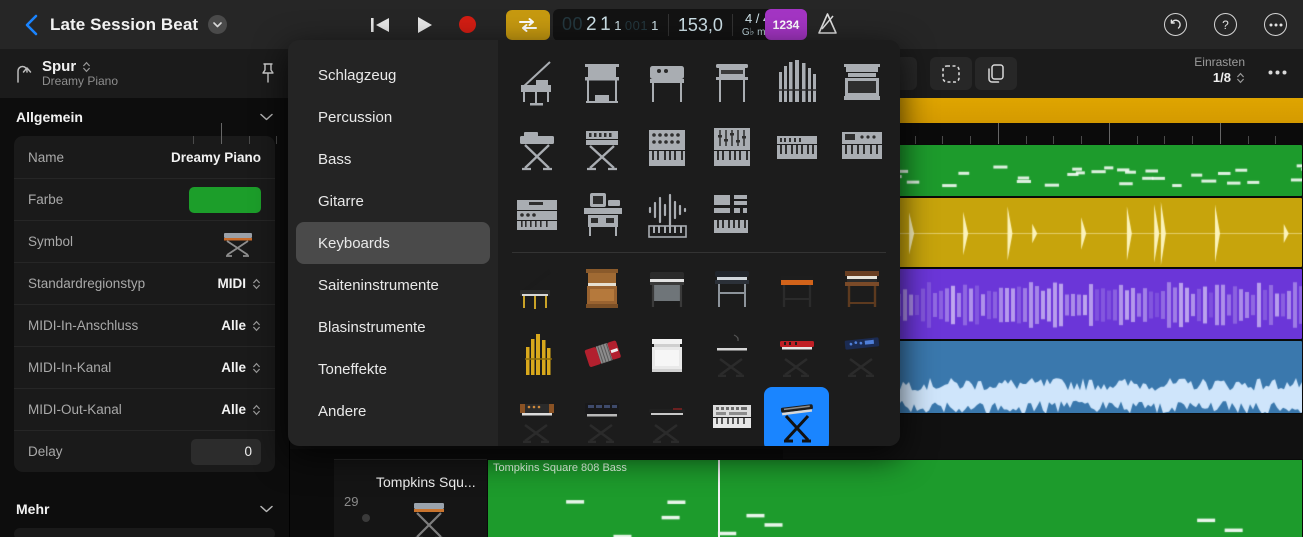  What do you see at coordinates (861, 353) in the screenshot?
I see `blue-synth-stand-photo` at bounding box center [861, 353].